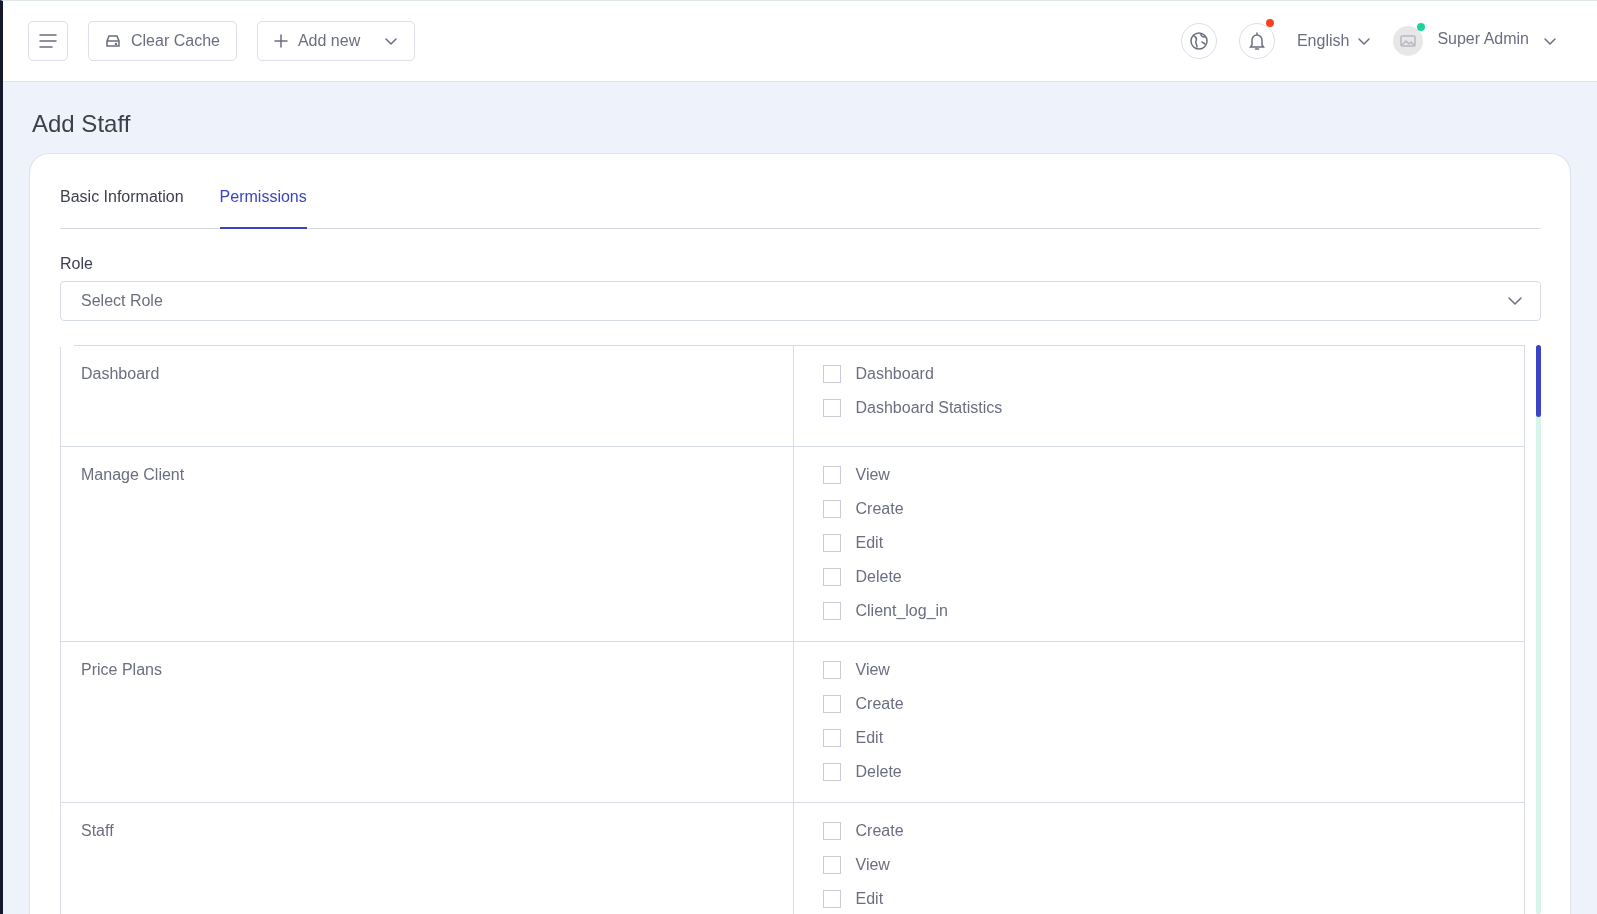  I want to click on add-new-button: Add new, so click(336, 41).